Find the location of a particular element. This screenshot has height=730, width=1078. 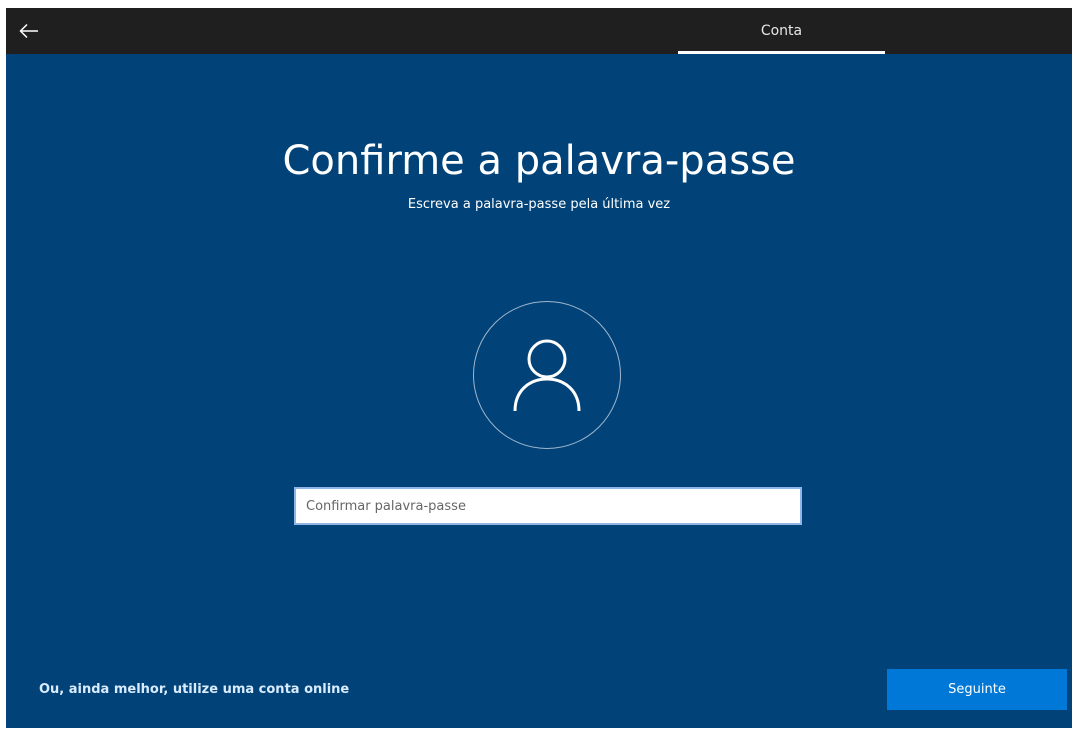

top-bar: Conta is located at coordinates (539, 31).